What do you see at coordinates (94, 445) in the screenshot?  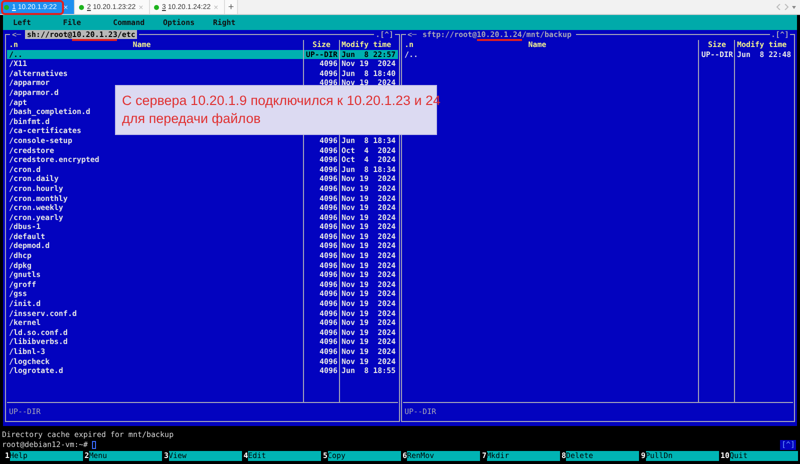 I see `text-cursor` at bounding box center [94, 445].